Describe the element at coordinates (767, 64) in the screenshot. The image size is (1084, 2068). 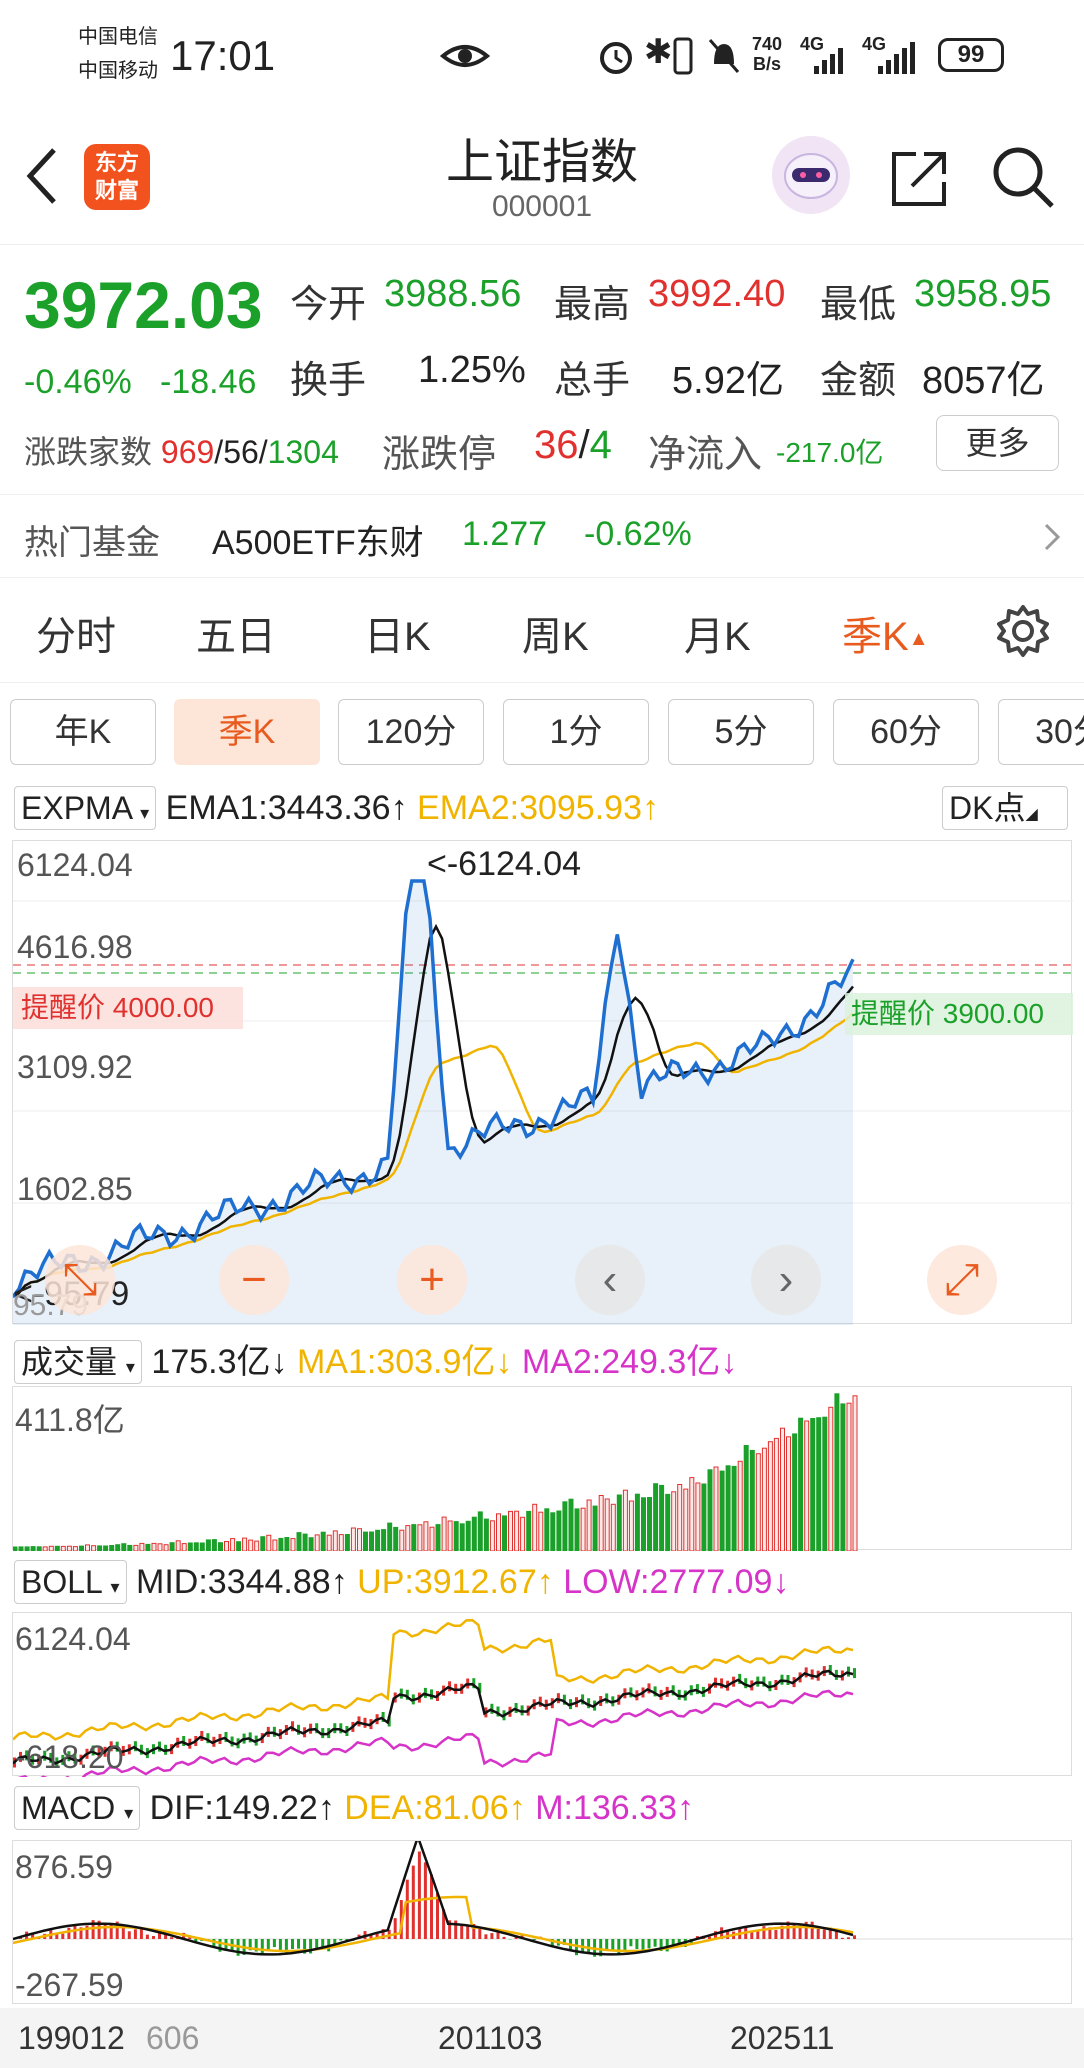
I see `net-speed-unit: B/s` at that location.